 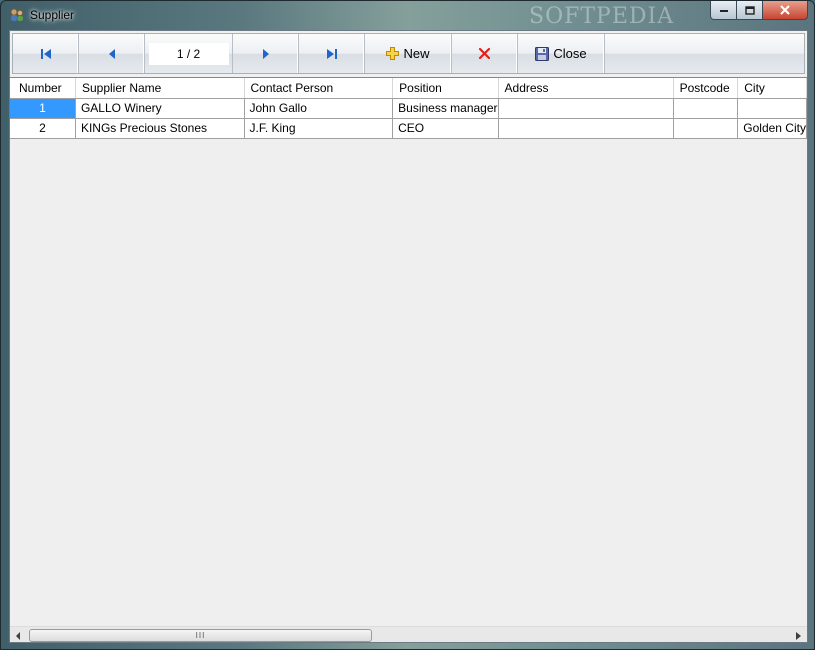 What do you see at coordinates (160, 108) in the screenshot?
I see `table-cell: GALLO Winery` at bounding box center [160, 108].